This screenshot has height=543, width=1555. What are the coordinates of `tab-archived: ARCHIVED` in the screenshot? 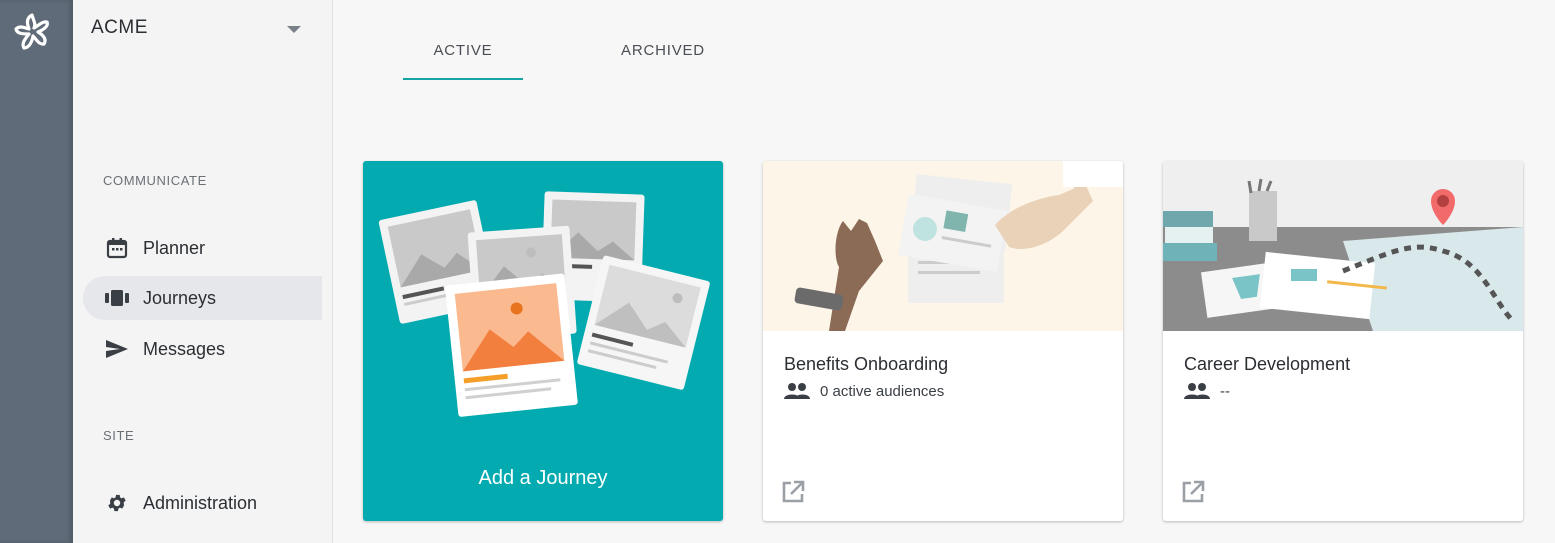 It's located at (663, 50).